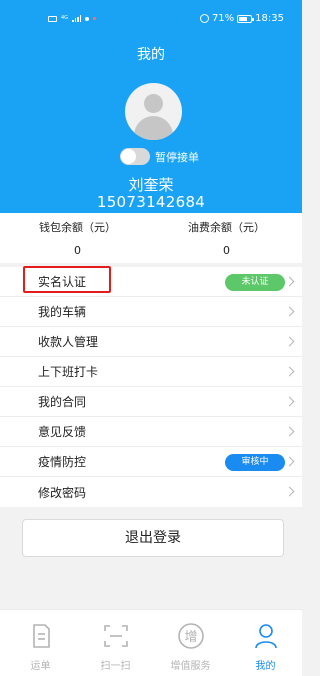 The height and width of the screenshot is (676, 320). I want to click on status-right: 71% 18:35, so click(241, 18).